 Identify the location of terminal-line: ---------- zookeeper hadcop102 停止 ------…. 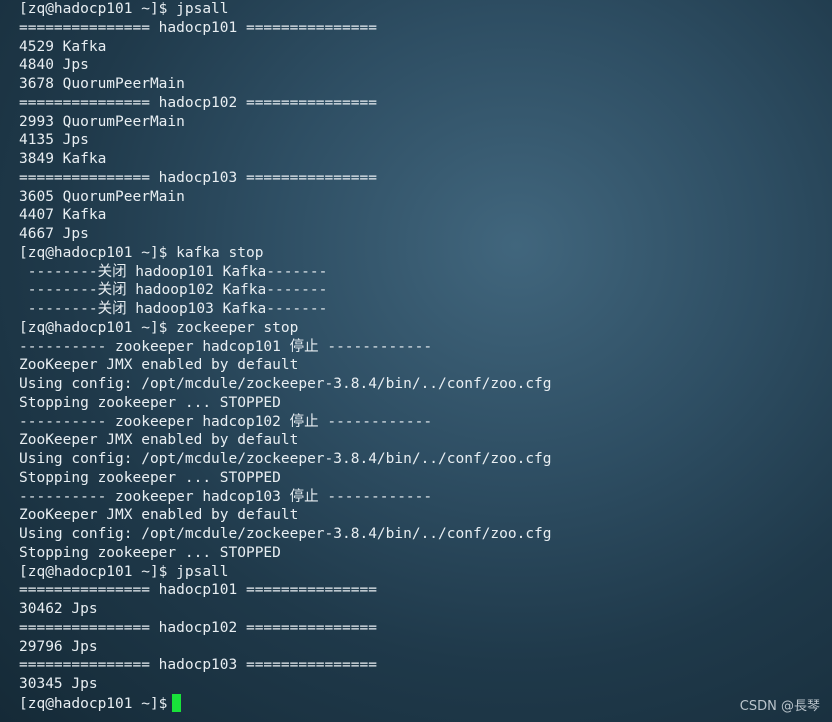
(226, 421).